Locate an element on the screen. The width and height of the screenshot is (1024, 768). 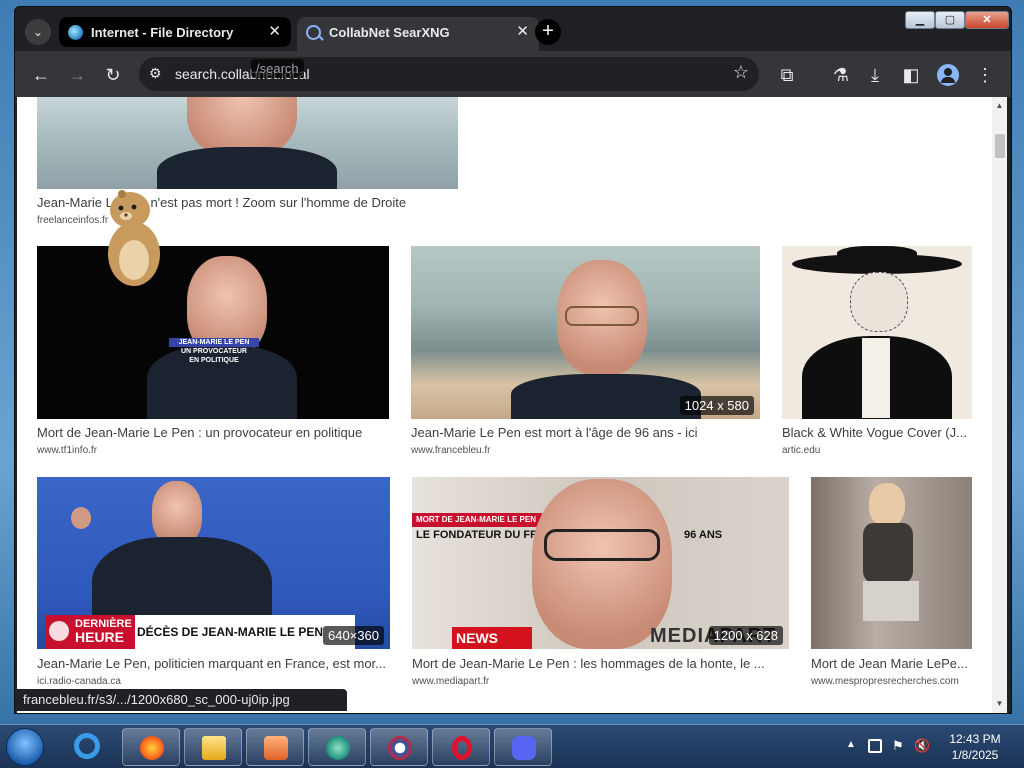
taskbar-media-player is located at coordinates (275, 747).